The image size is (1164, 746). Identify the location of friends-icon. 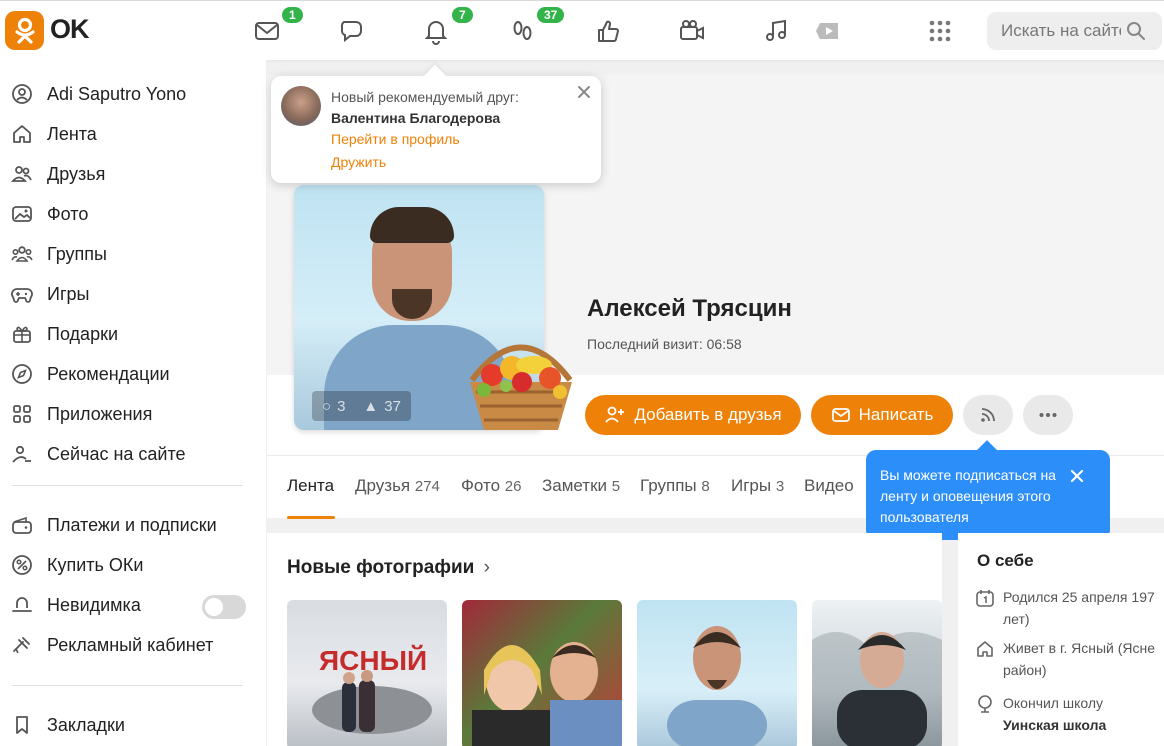
(22, 174).